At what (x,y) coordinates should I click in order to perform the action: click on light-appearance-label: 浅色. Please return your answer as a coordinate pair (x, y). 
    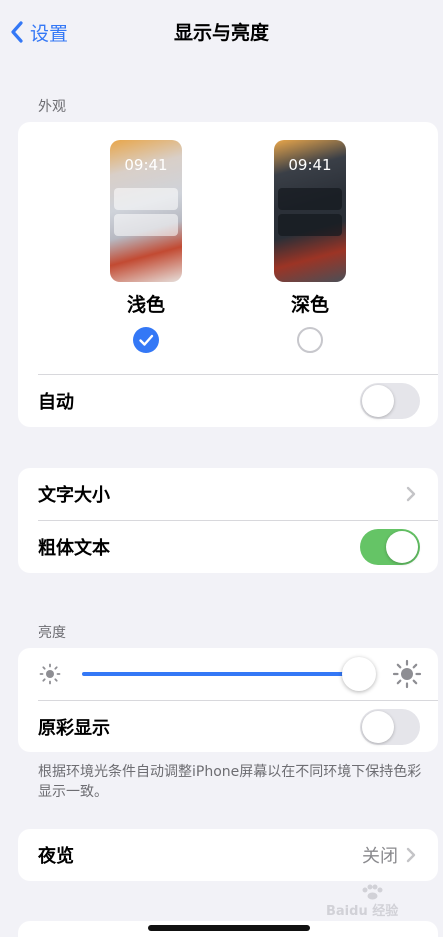
    Looking at the image, I should click on (145, 305).